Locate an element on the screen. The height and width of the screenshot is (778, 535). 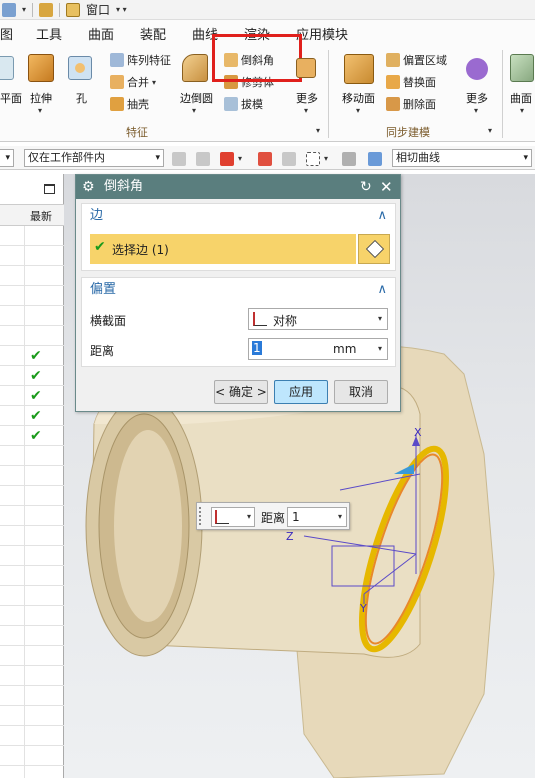
menu-assembly: 装配 is located at coordinates (153, 33).